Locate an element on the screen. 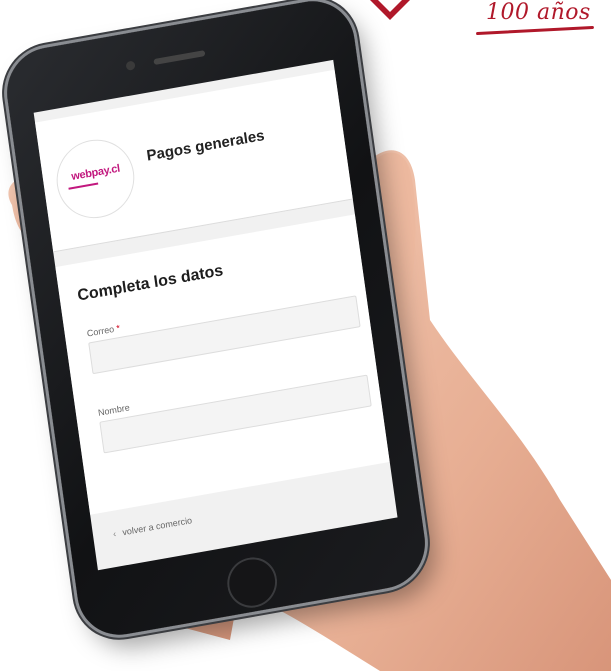 This screenshot has height=671, width=611. back-link-label: volver a comercio is located at coordinates (157, 526).